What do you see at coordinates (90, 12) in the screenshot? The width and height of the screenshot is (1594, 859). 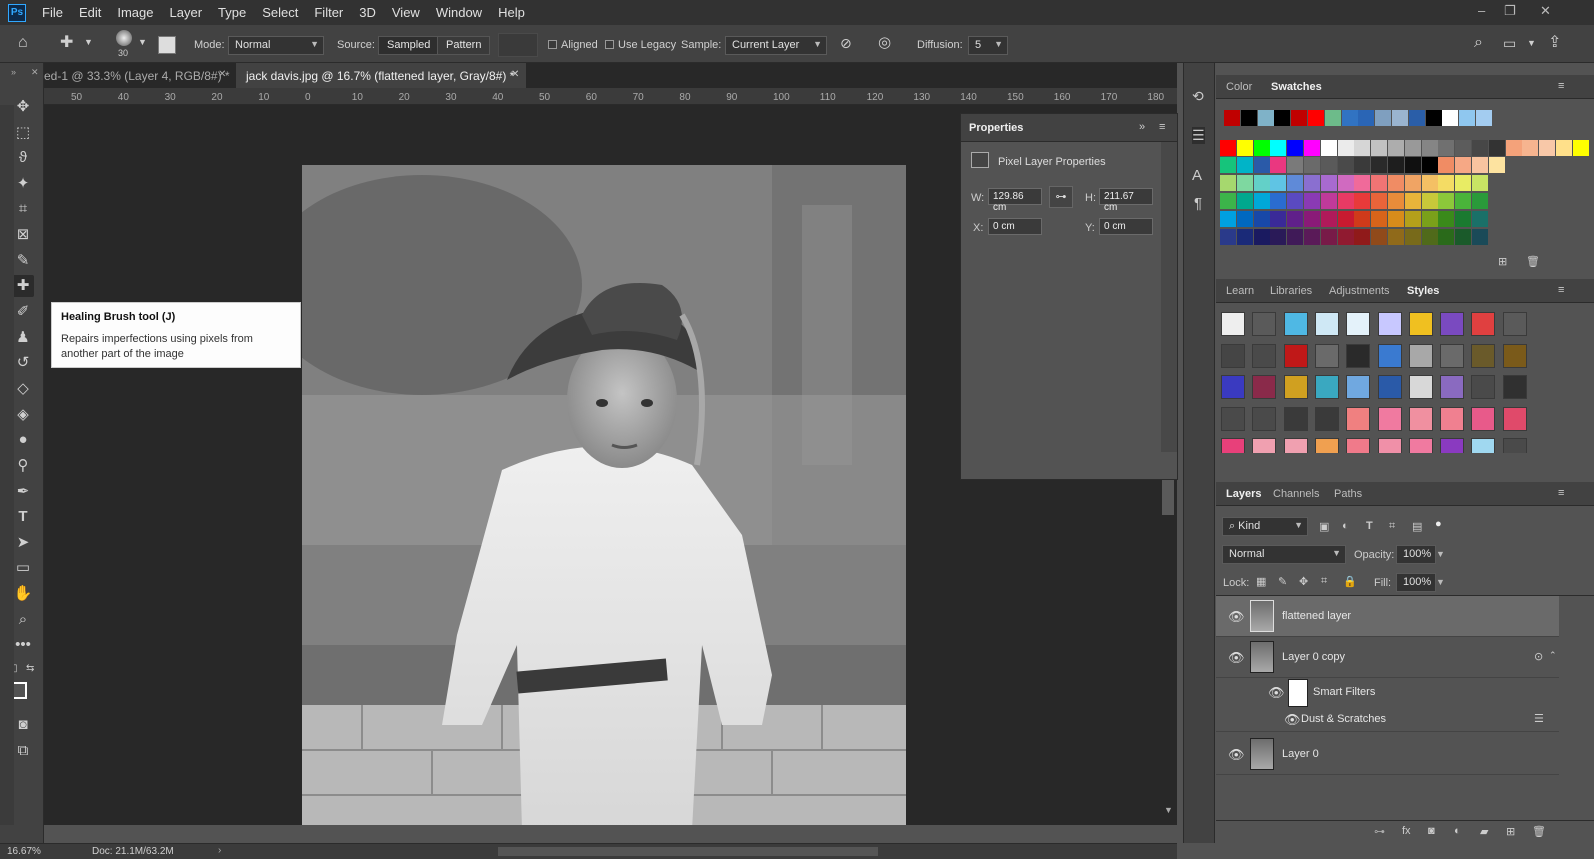 I see `menu-edit: Edit` at bounding box center [90, 12].